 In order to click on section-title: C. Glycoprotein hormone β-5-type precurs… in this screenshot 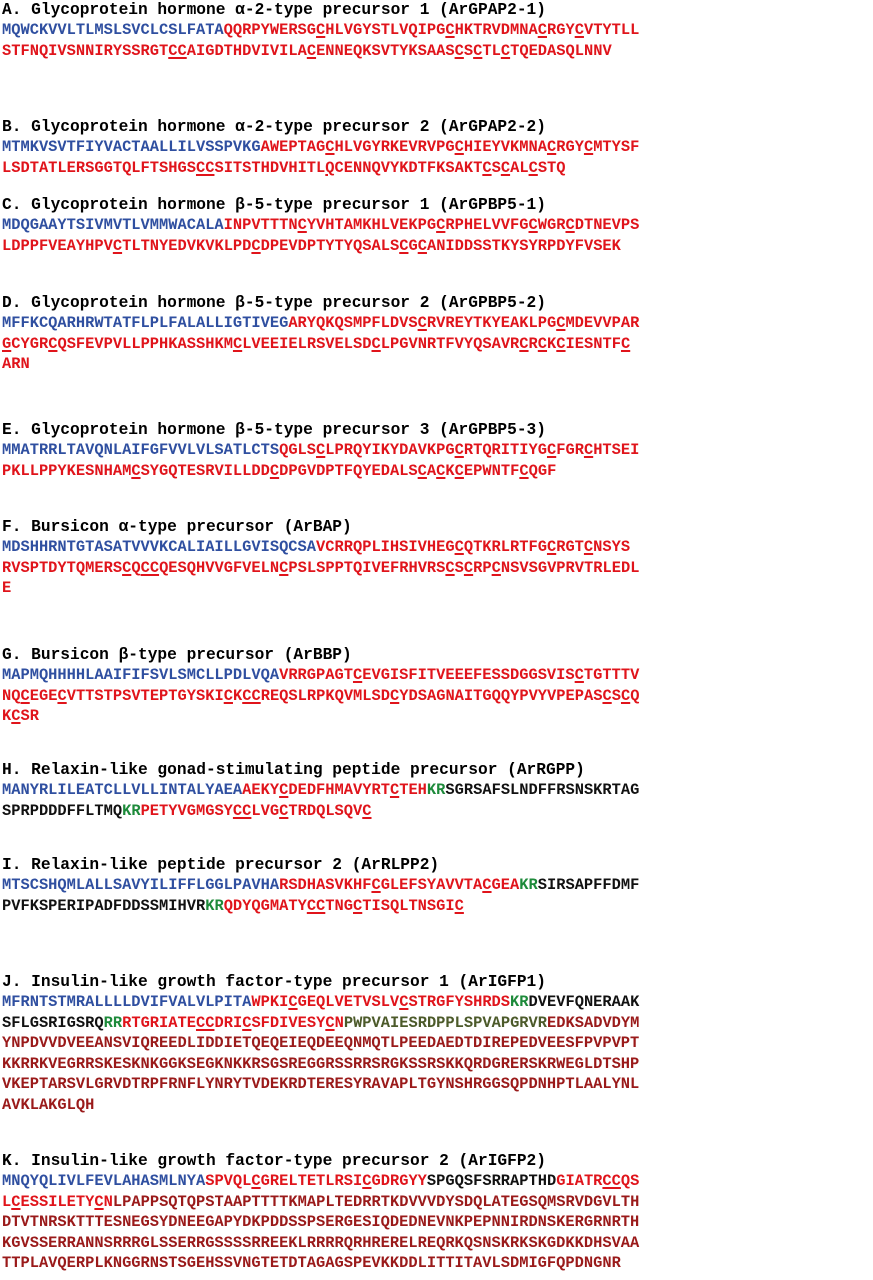, I will do `click(274, 205)`.